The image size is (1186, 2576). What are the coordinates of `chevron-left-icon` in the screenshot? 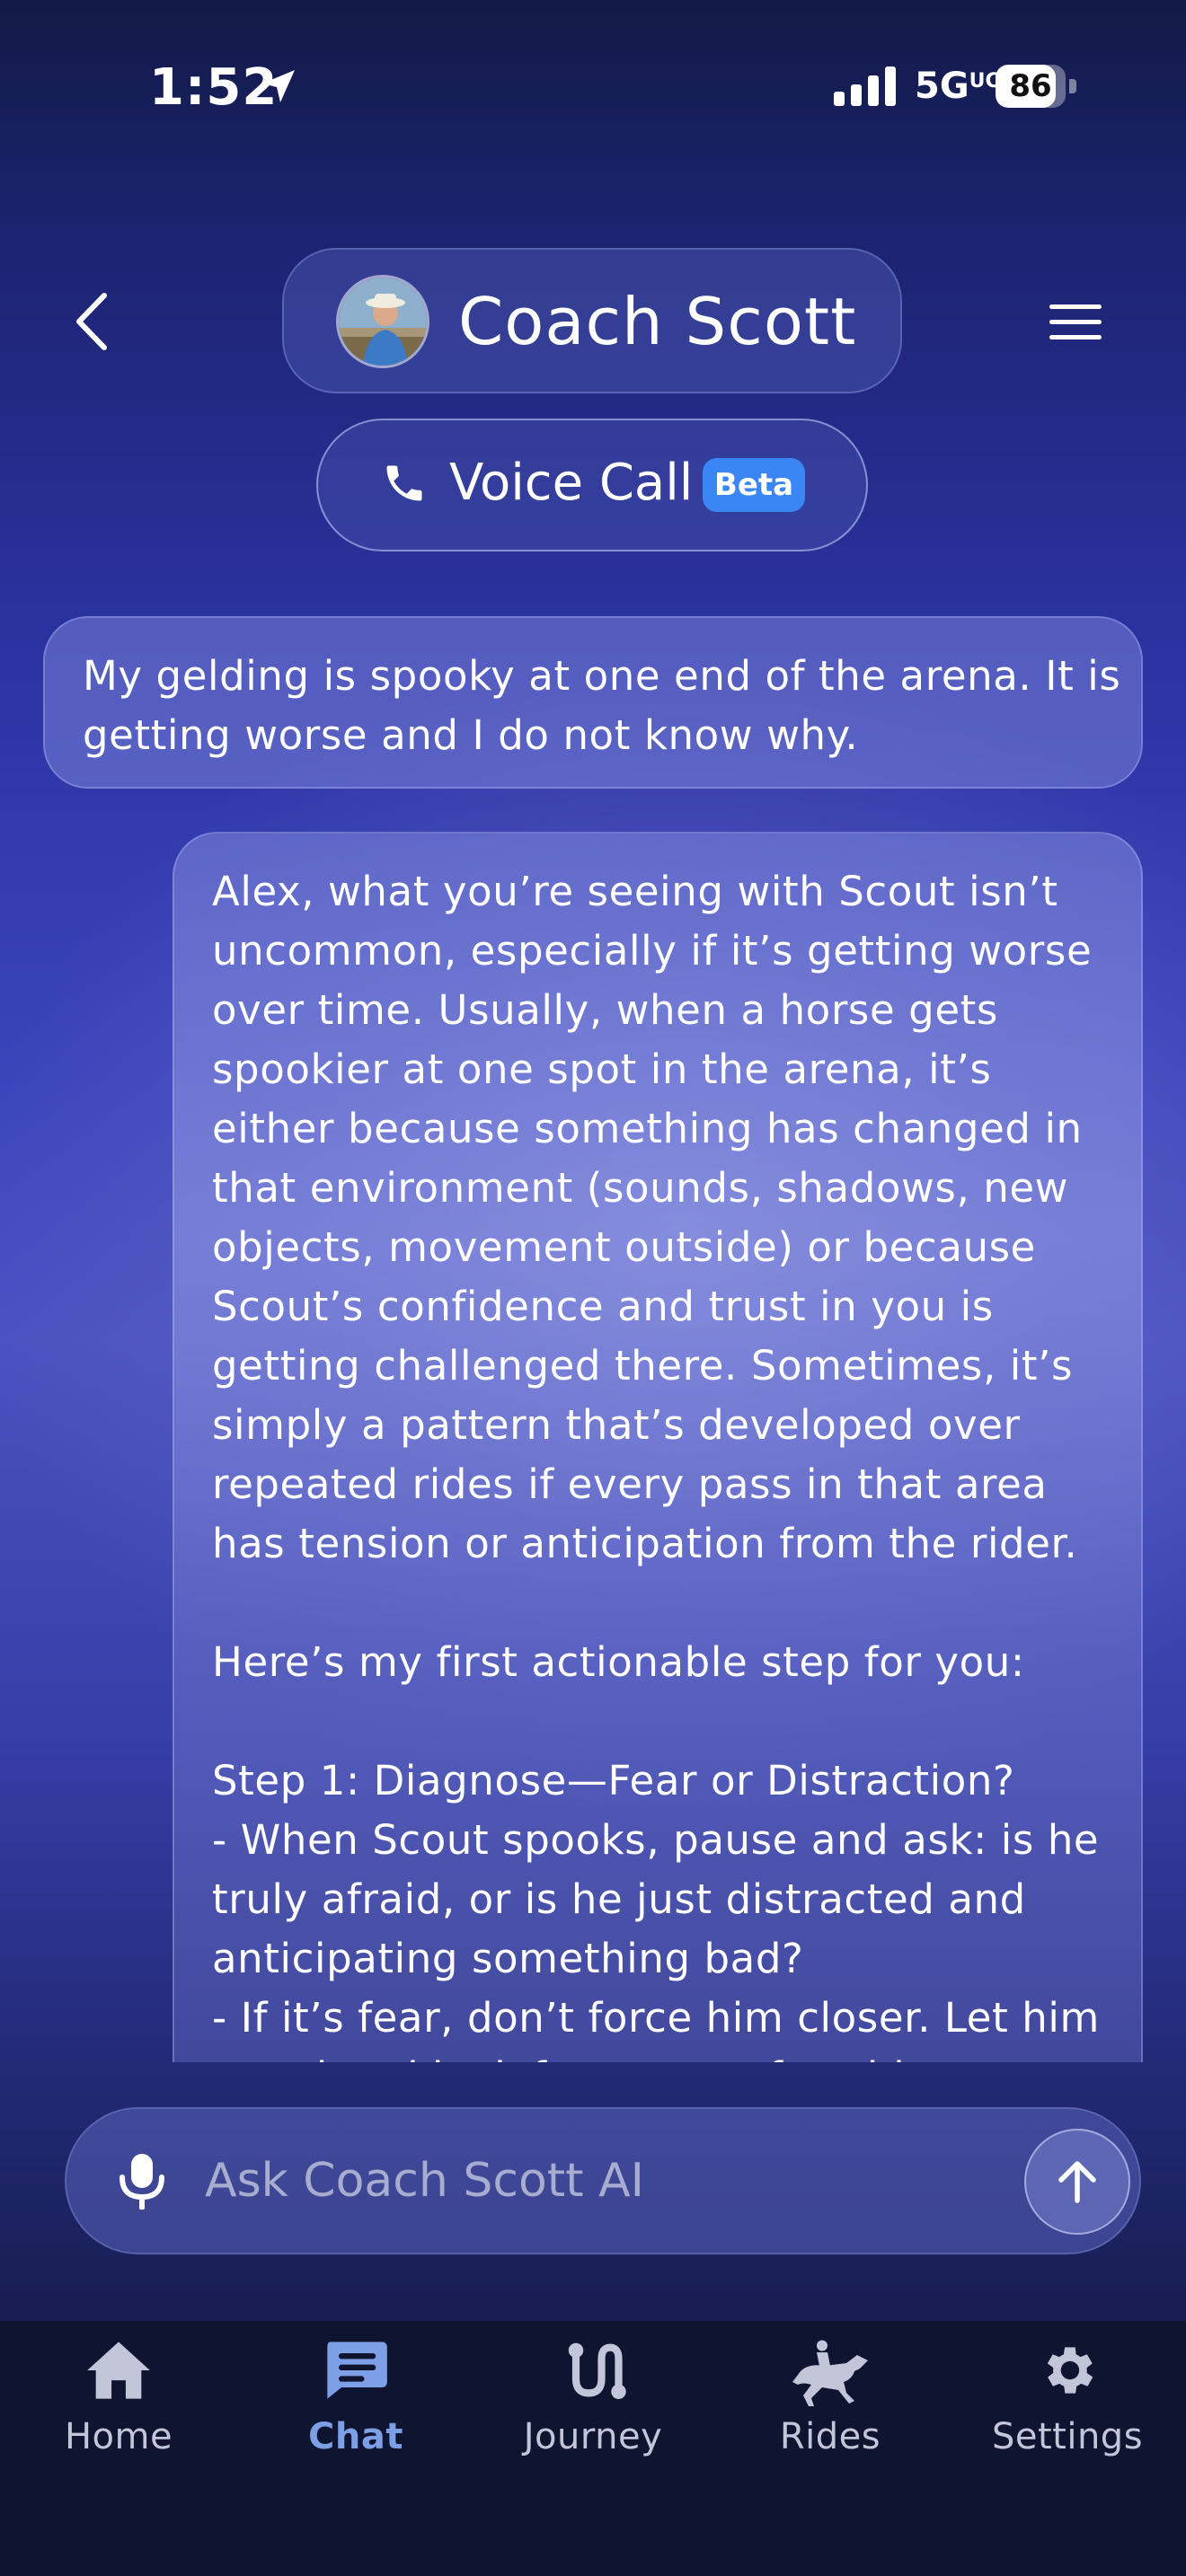 It's located at (91, 321).